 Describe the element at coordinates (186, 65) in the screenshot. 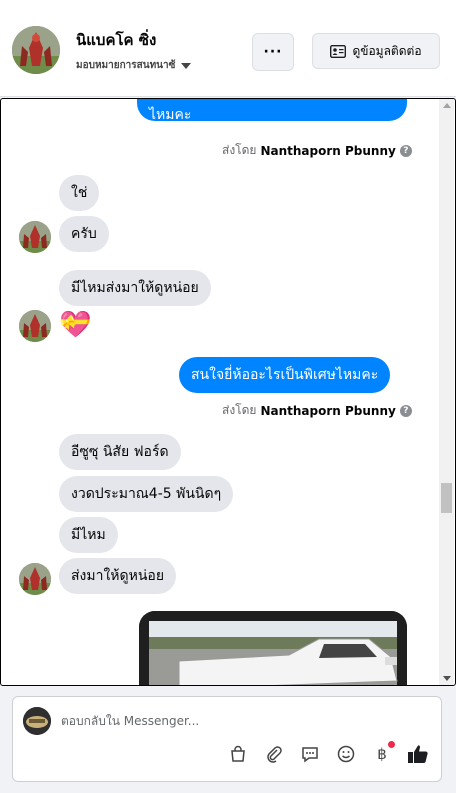

I see `caret-down-icon` at that location.